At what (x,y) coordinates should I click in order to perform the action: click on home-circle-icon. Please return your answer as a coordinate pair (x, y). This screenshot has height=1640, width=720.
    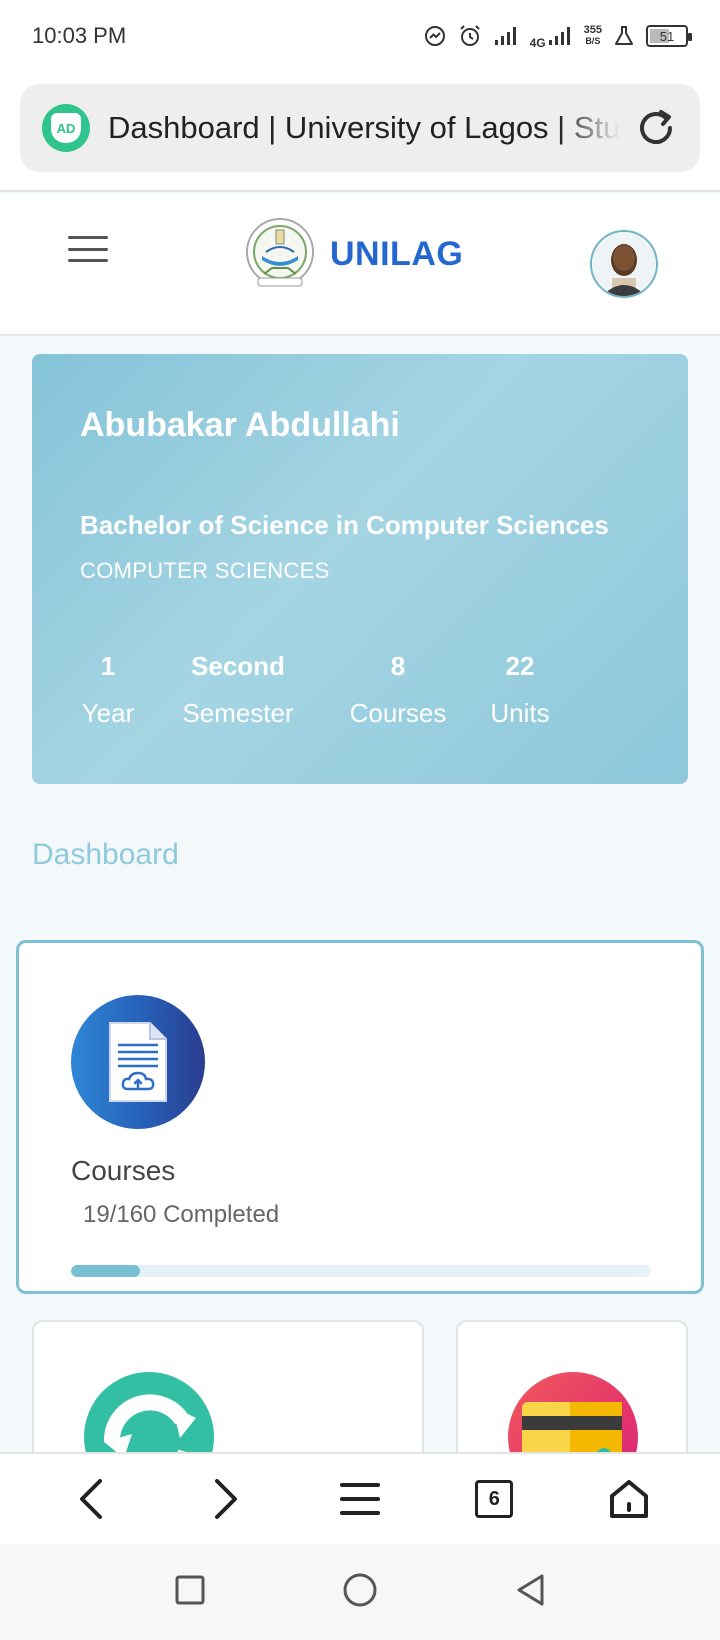
    Looking at the image, I should click on (360, 1589).